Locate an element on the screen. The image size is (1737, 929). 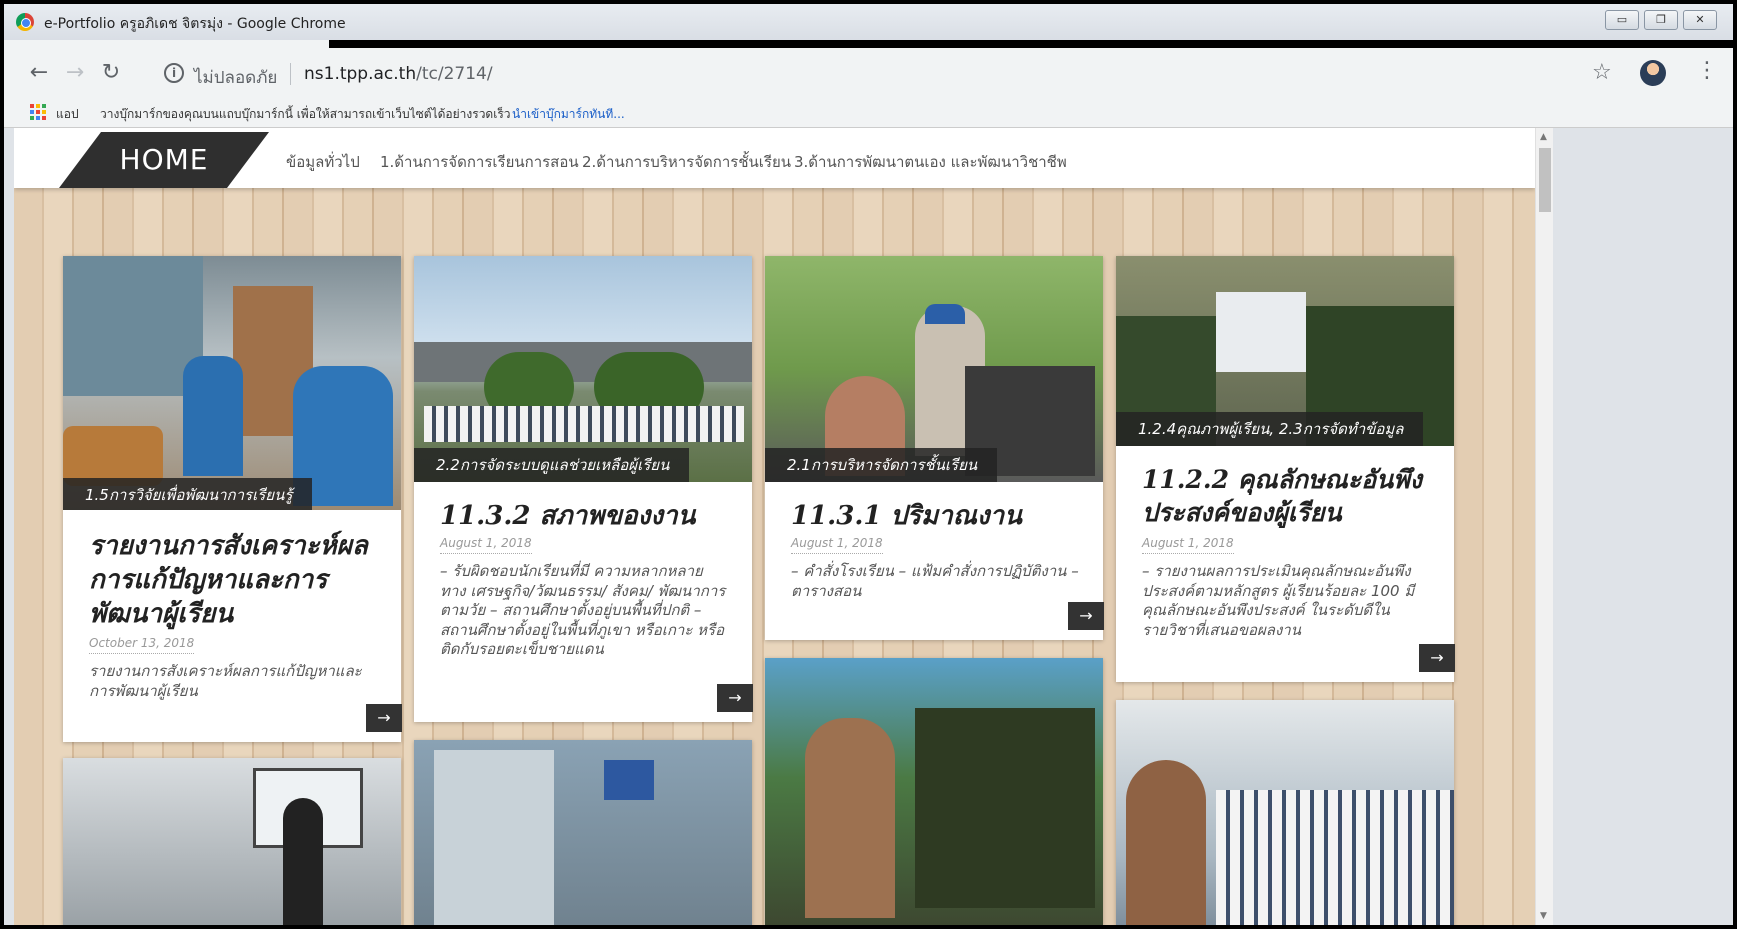
address-divider is located at coordinates (290, 74).